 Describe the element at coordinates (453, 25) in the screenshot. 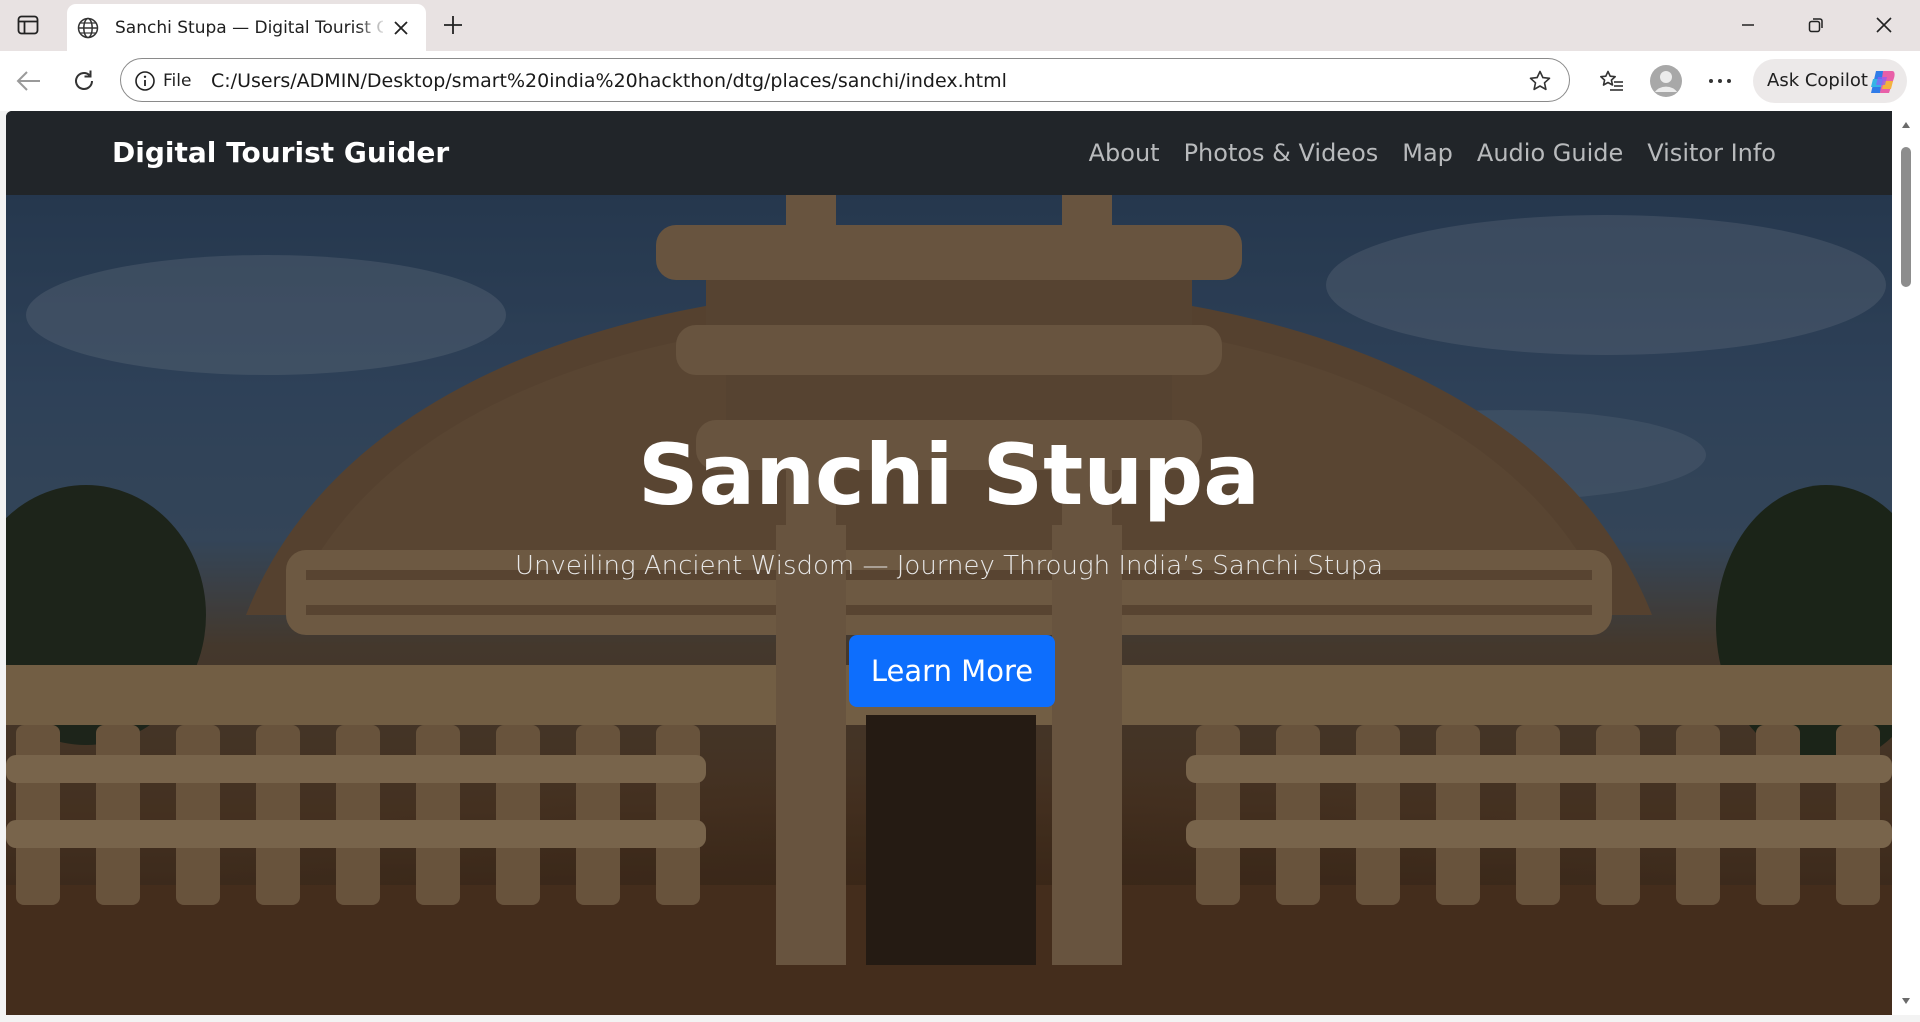

I see `new-tab-plus-icon` at that location.